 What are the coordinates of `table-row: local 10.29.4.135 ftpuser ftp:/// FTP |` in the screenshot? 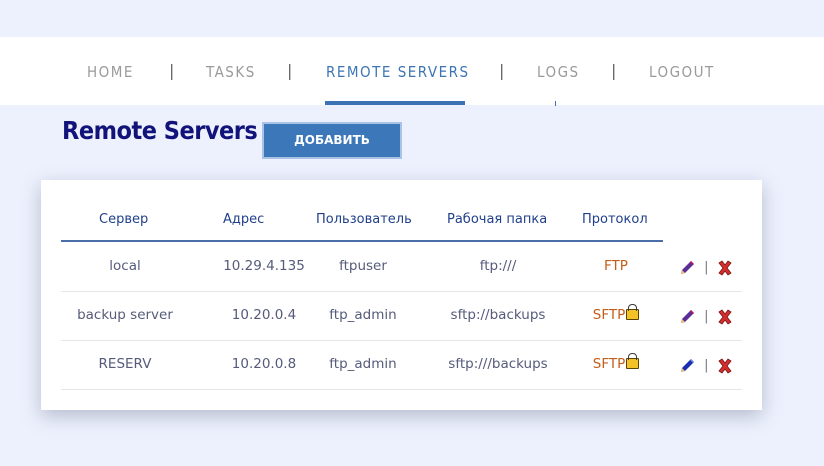 It's located at (401, 267).